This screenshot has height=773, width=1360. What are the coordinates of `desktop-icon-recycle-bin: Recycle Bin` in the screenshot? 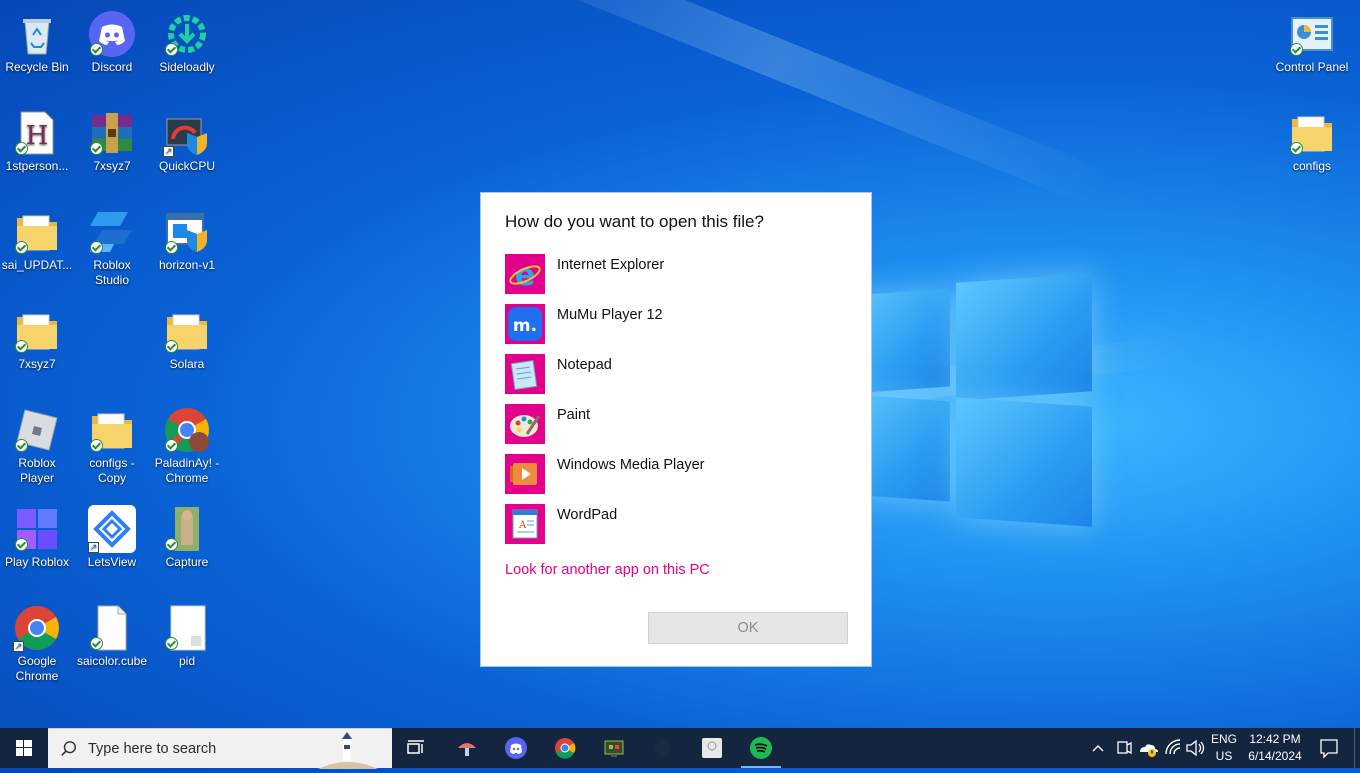 It's located at (37, 39).